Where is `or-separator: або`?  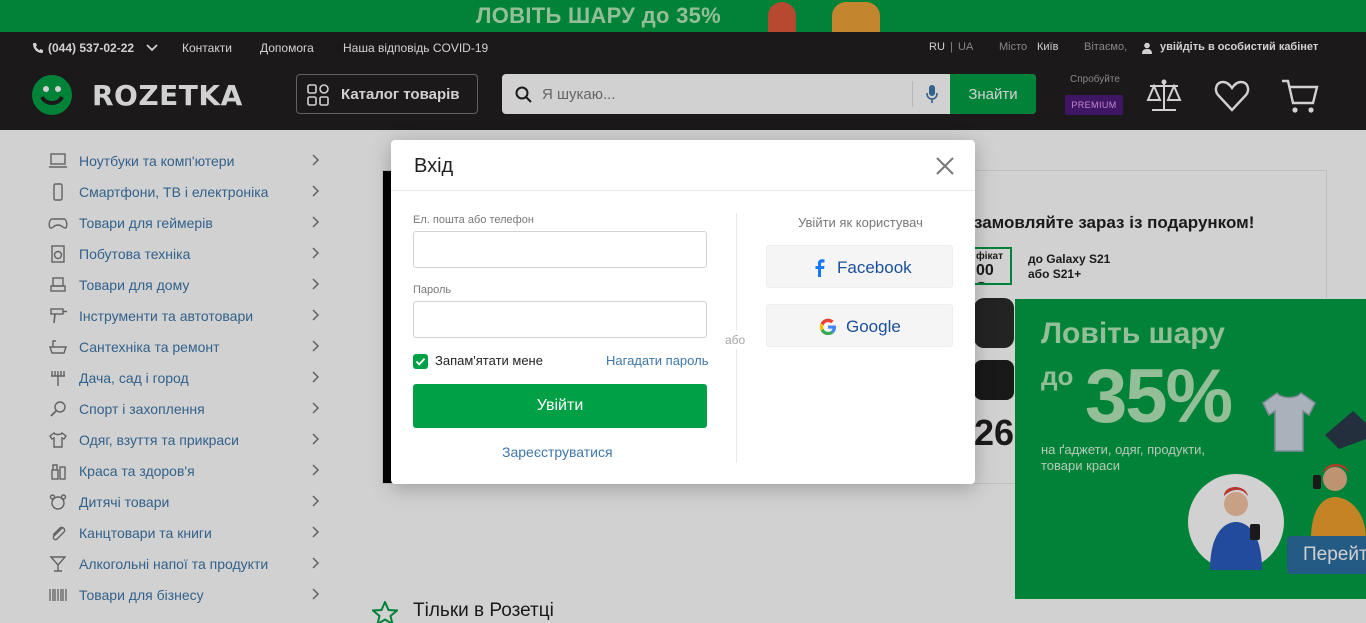
or-separator: або is located at coordinates (735, 340).